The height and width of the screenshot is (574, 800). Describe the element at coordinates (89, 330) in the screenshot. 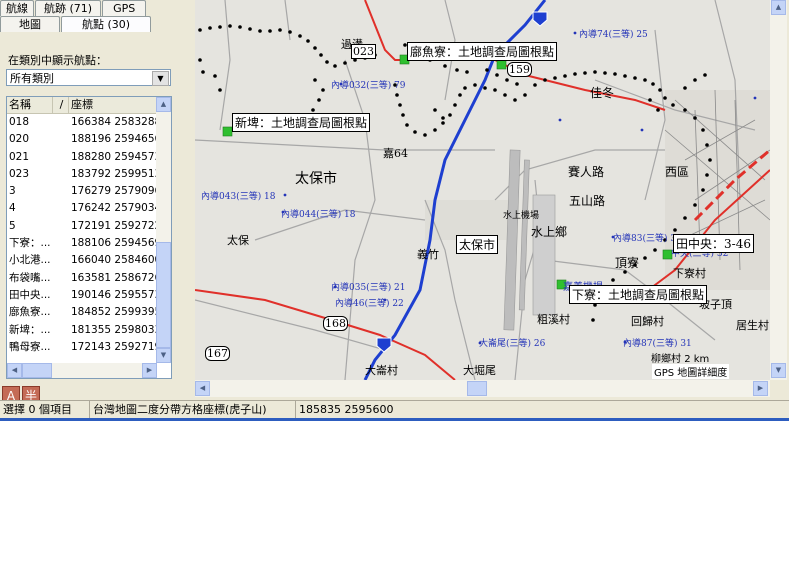

I see `list-item: 新埤：... 181355 2598033` at that location.